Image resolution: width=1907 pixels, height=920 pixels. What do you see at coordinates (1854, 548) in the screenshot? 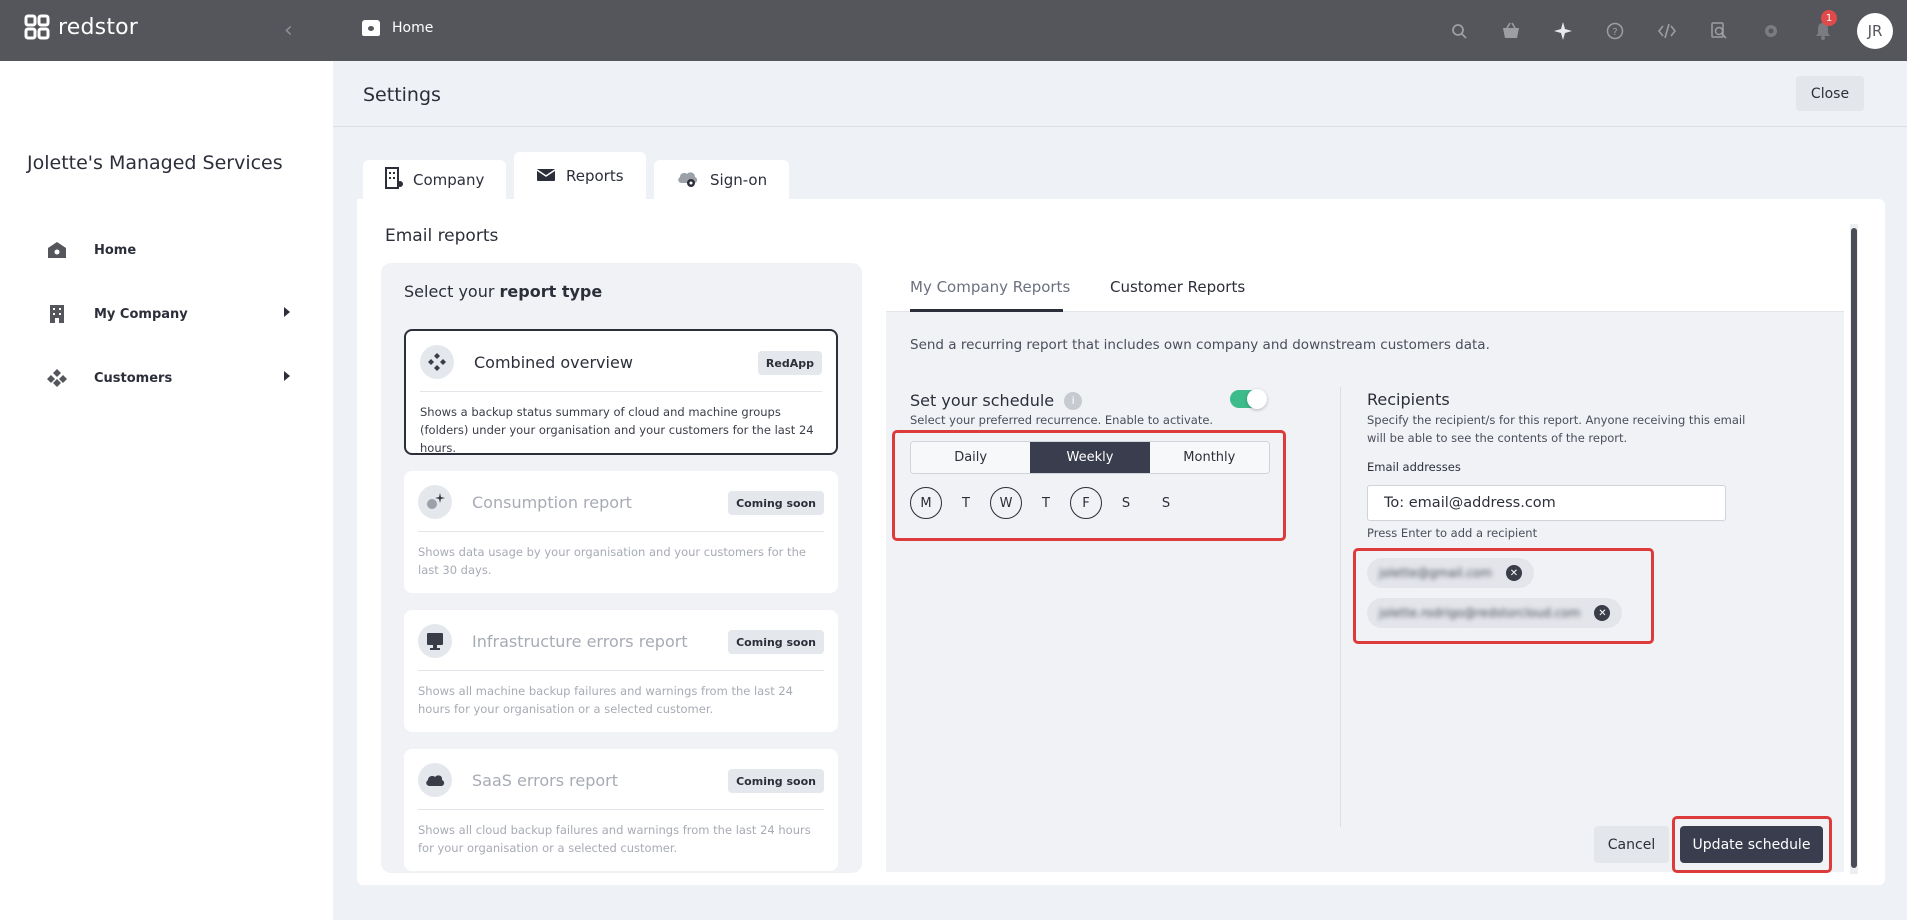
I see `scrollbar-thumb` at bounding box center [1854, 548].